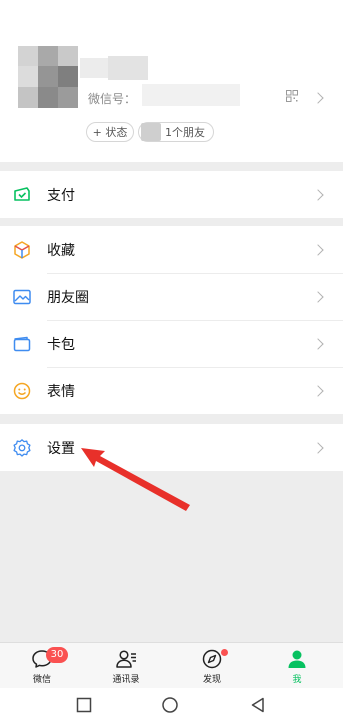 This screenshot has width=343, height=721. Describe the element at coordinates (171, 343) in the screenshot. I see `menu-item-cards: 卡包` at that location.